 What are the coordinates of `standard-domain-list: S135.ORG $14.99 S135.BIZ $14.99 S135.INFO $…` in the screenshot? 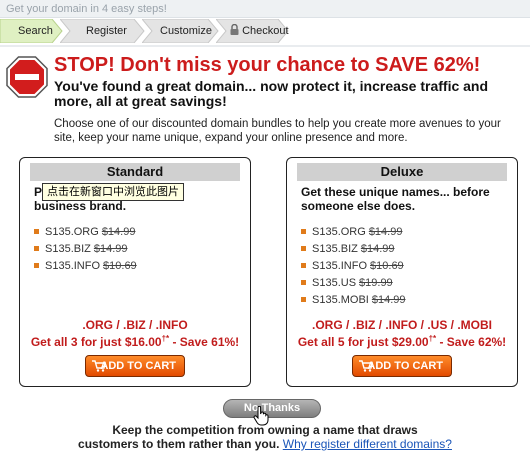 It's located at (85, 249).